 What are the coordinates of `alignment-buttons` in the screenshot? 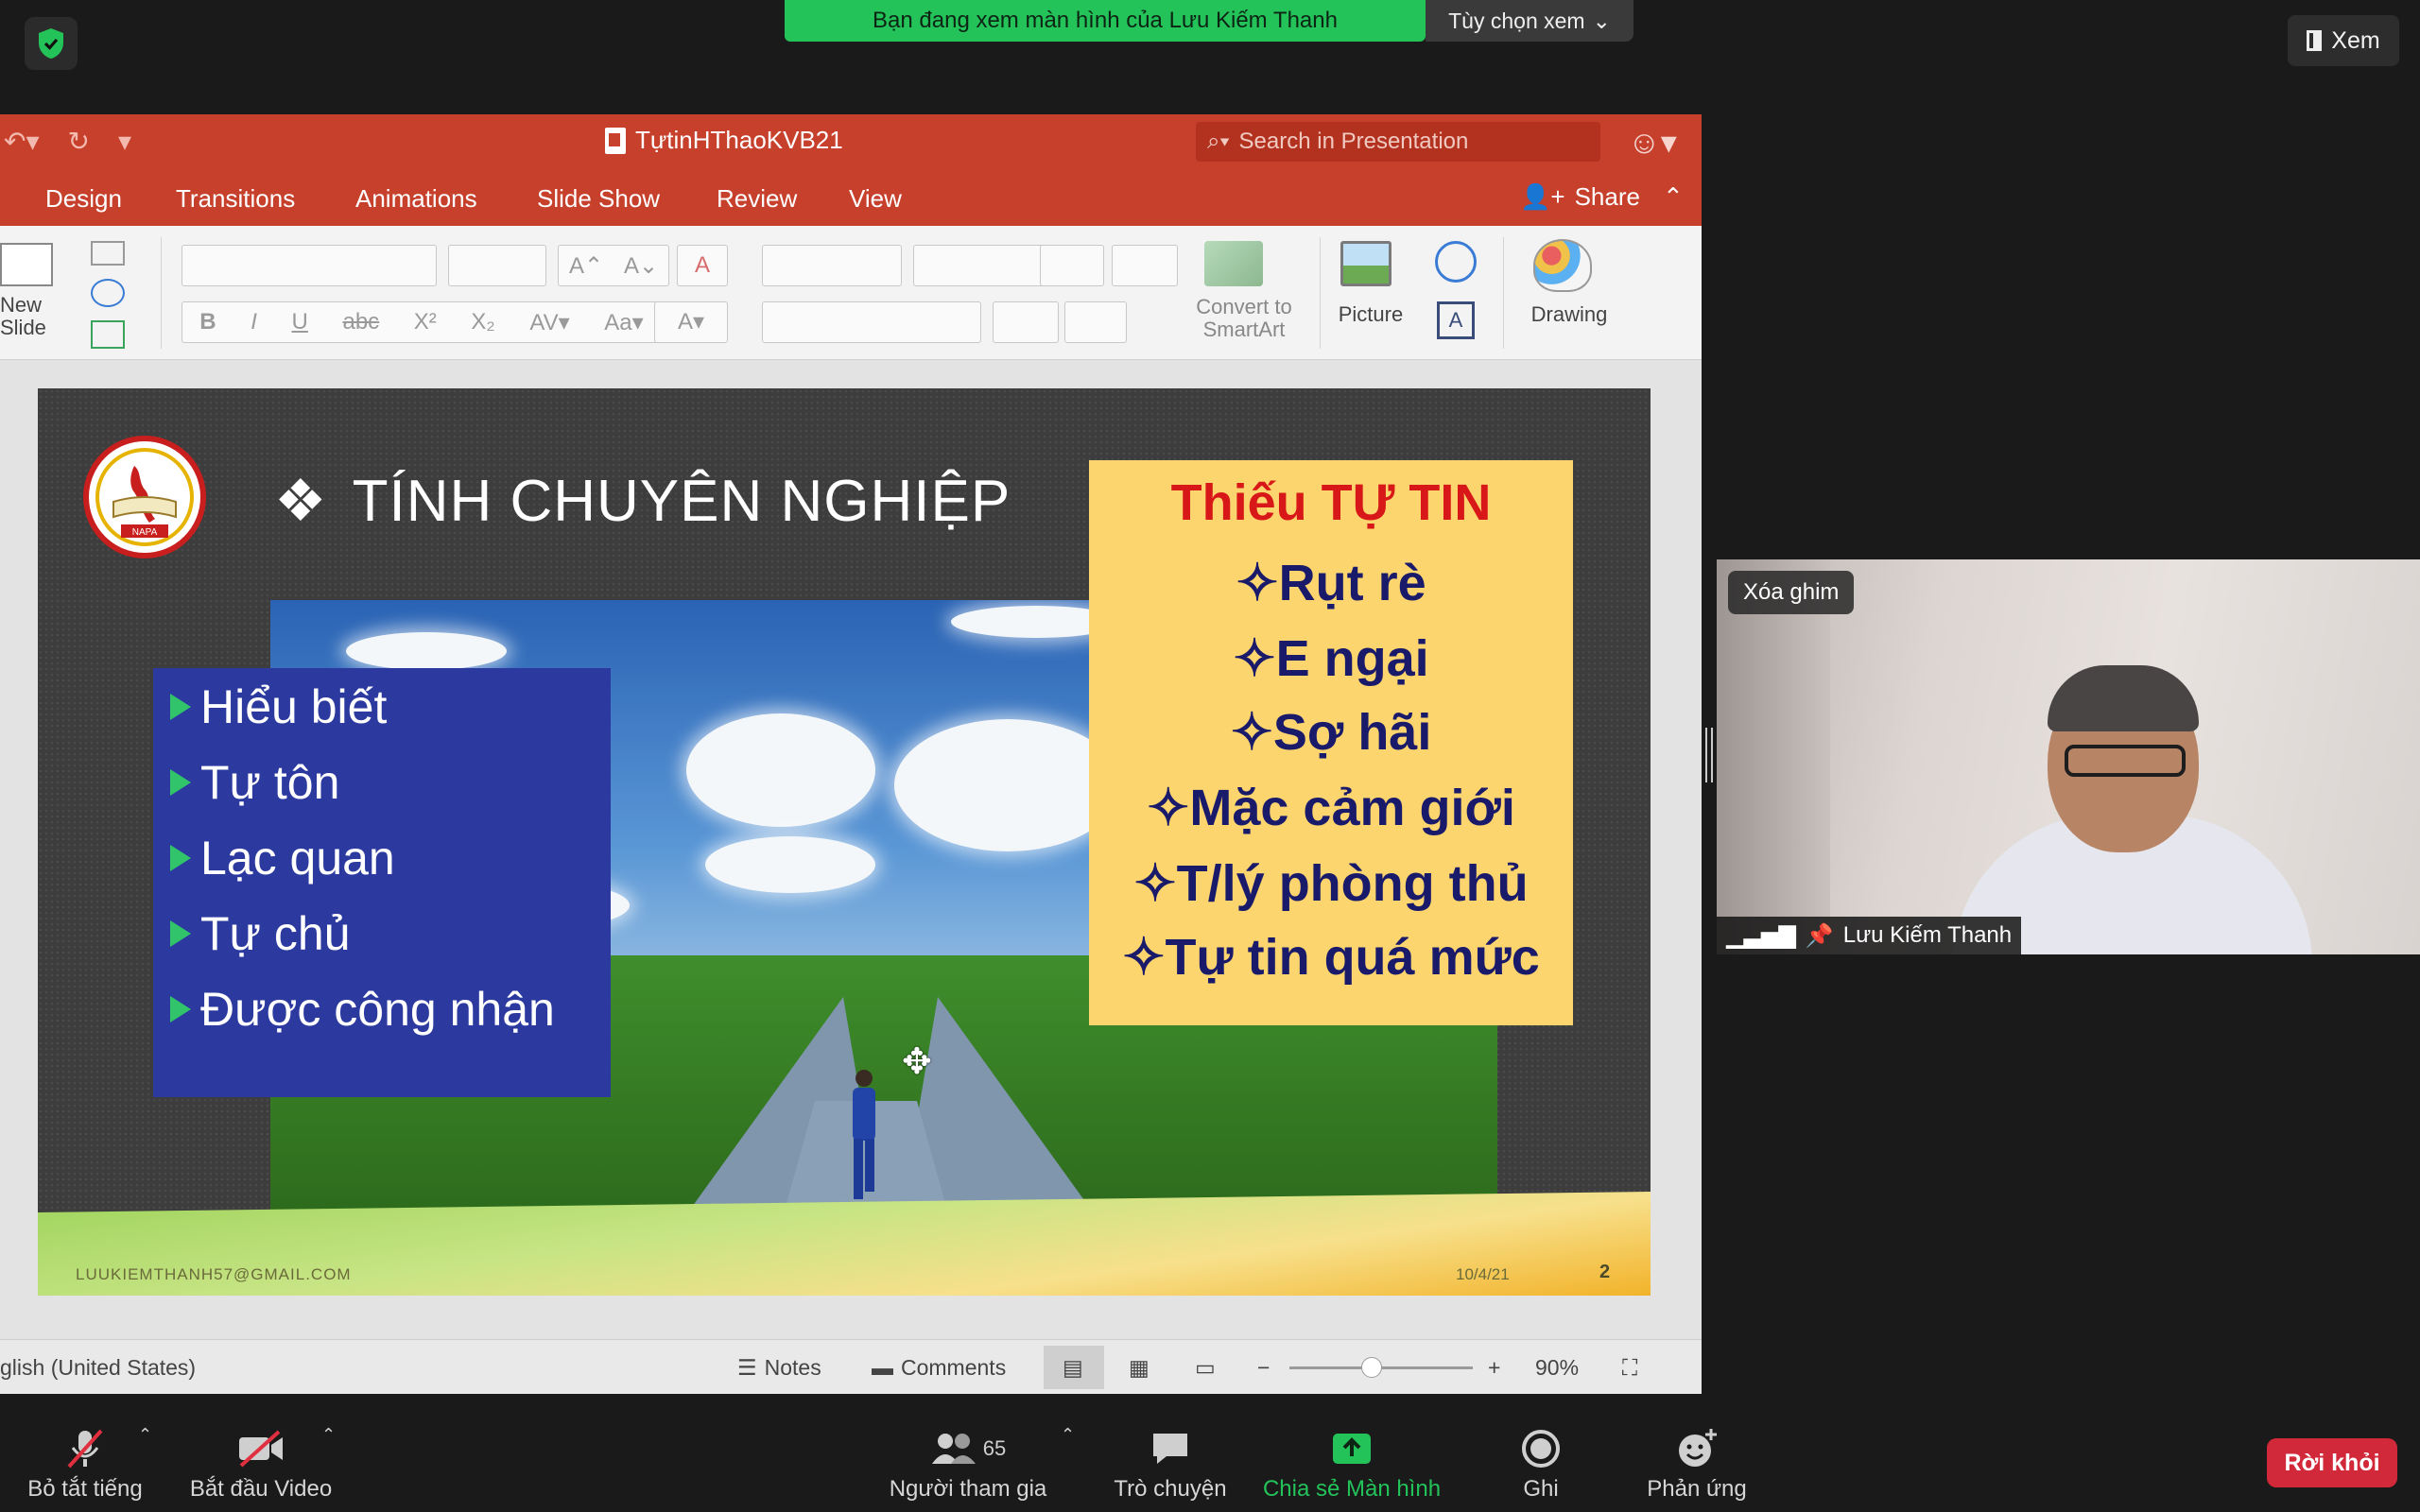 It's located at (871, 322).